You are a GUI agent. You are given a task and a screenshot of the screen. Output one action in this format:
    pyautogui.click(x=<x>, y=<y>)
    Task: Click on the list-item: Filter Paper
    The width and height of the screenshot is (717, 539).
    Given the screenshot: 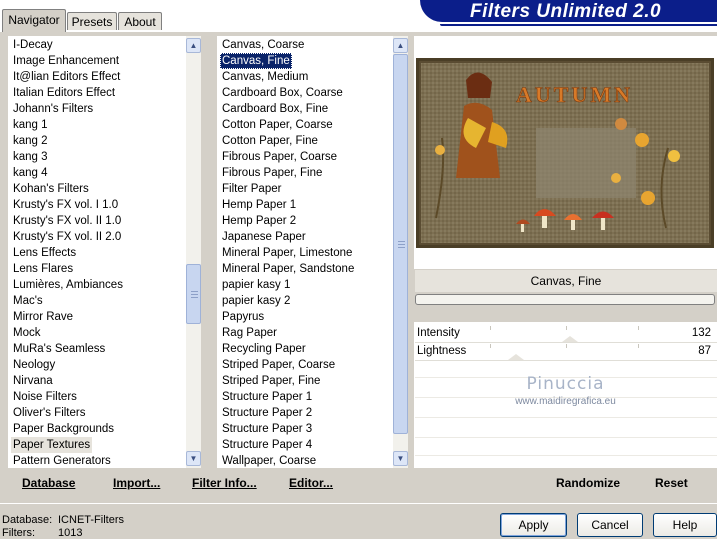 What is the action you would take?
    pyautogui.click(x=251, y=189)
    